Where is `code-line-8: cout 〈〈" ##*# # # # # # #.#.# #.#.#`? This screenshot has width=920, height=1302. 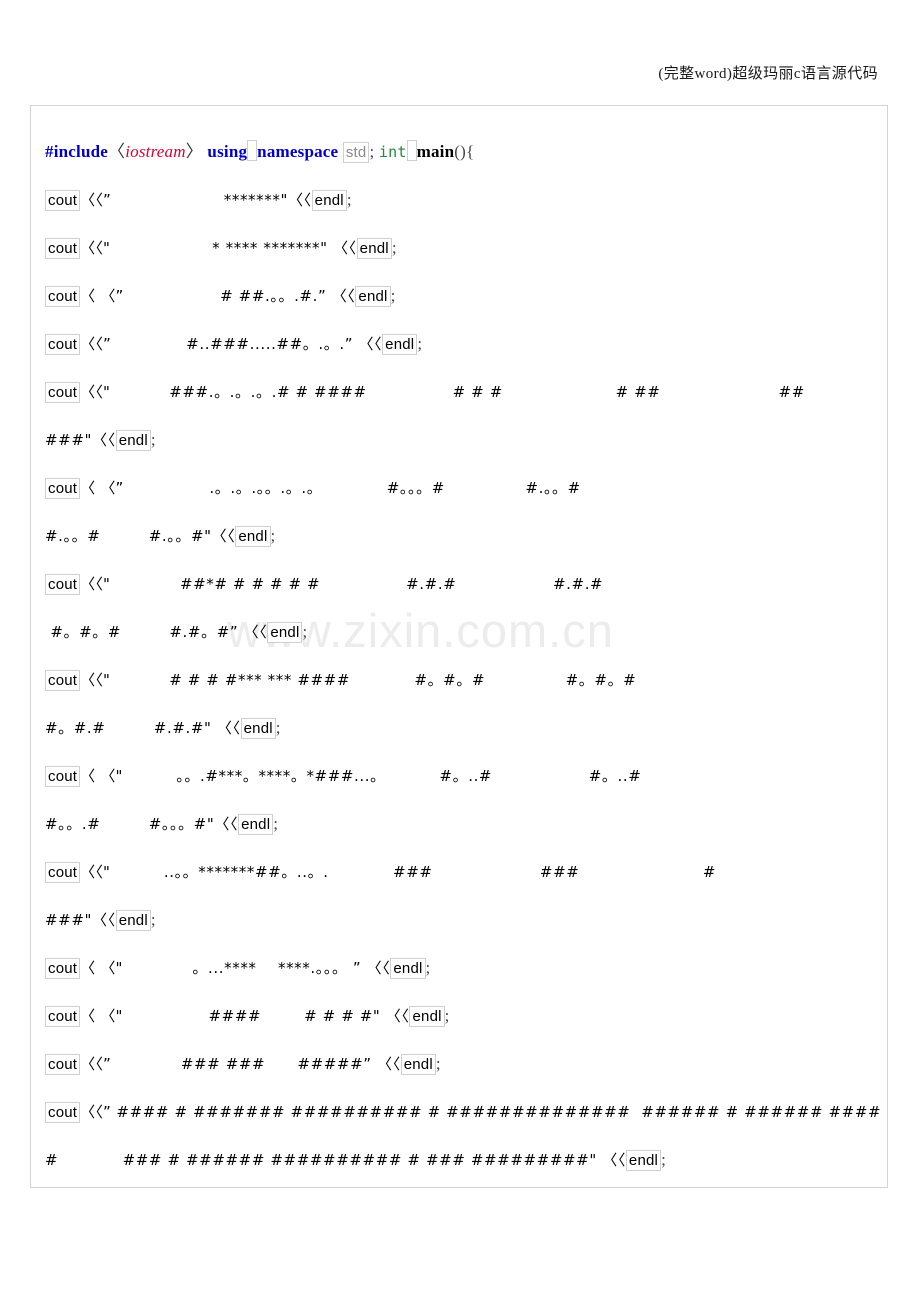
code-line-8: cout 〈〈" ##*# # # # # # #.#.# #.#.# is located at coordinates (466, 584).